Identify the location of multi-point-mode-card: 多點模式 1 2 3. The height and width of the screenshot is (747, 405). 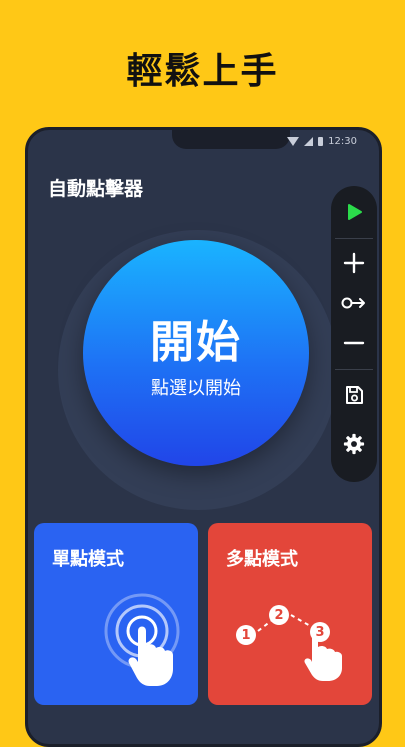
(290, 614).